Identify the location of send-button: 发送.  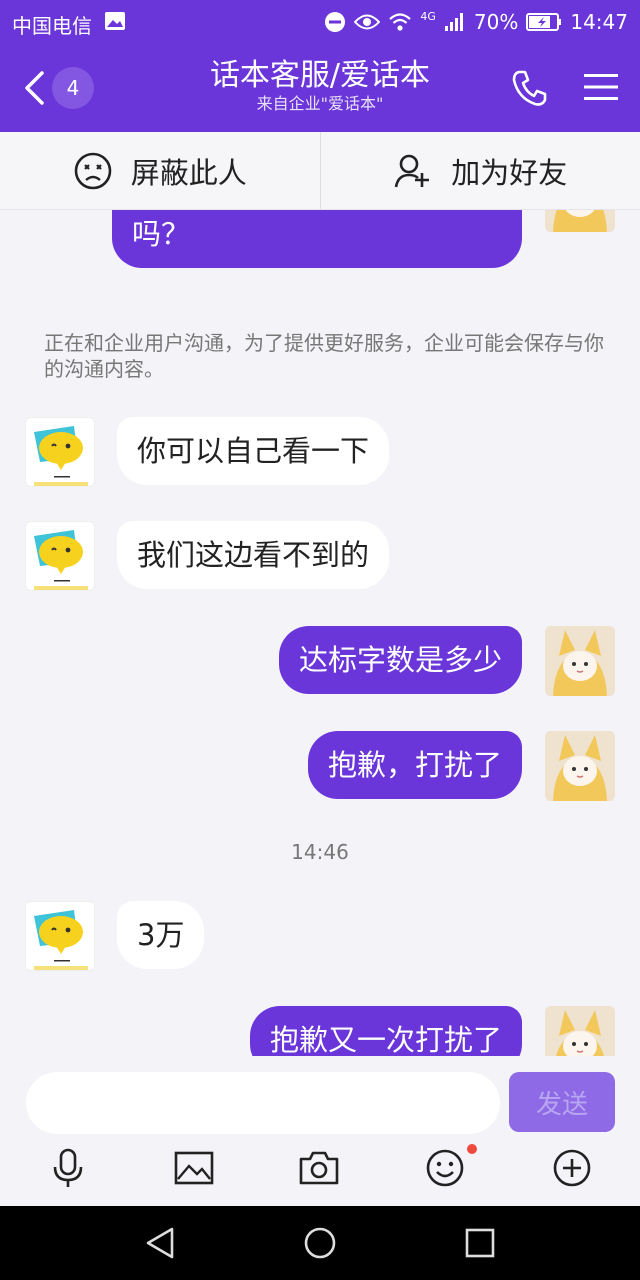
(562, 1102).